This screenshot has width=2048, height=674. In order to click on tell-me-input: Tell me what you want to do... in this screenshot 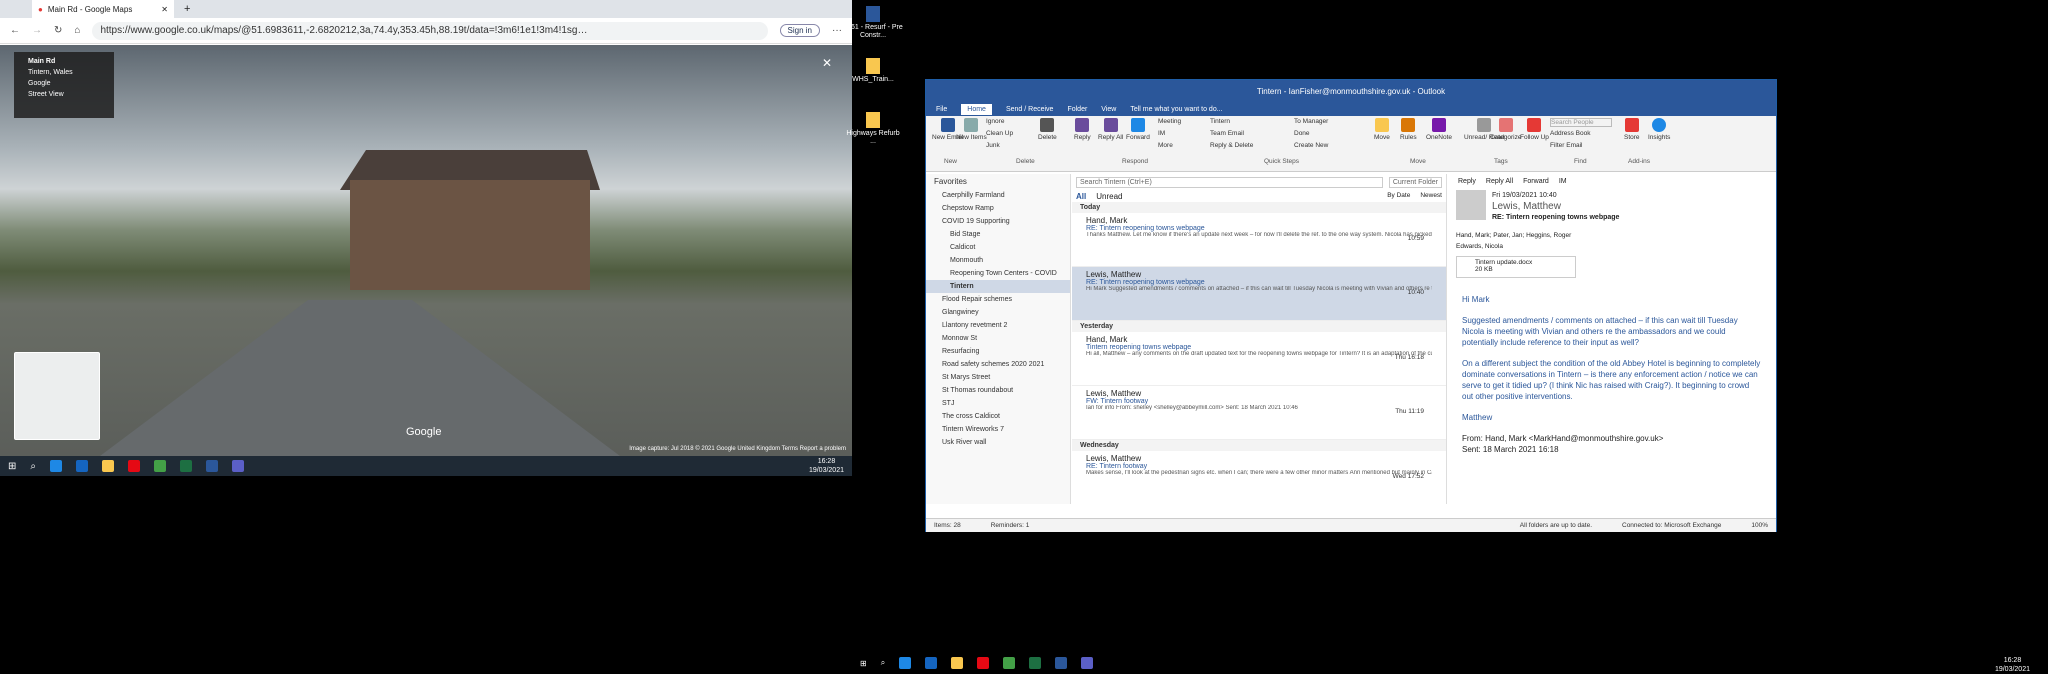, I will do `click(1176, 109)`.